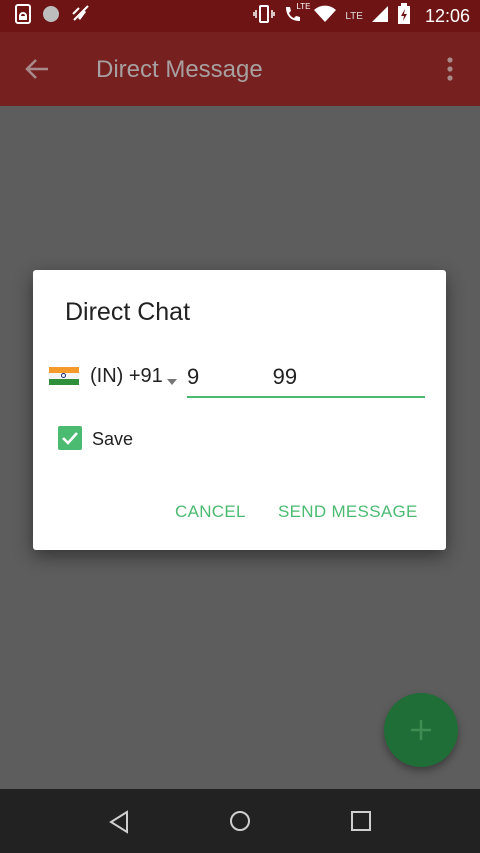 The width and height of the screenshot is (480, 853). I want to click on plus-icon, so click(421, 730).